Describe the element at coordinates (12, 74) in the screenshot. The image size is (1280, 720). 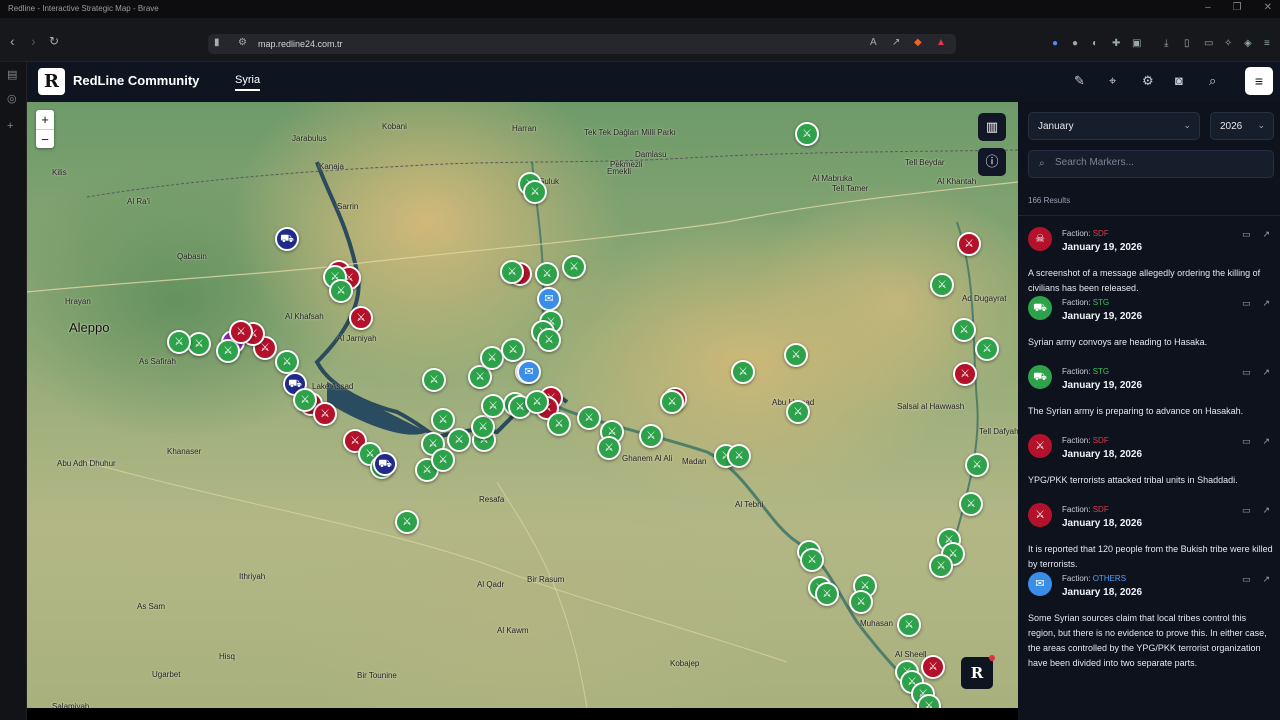
I see `sidebar-panel-icon: ▤` at that location.